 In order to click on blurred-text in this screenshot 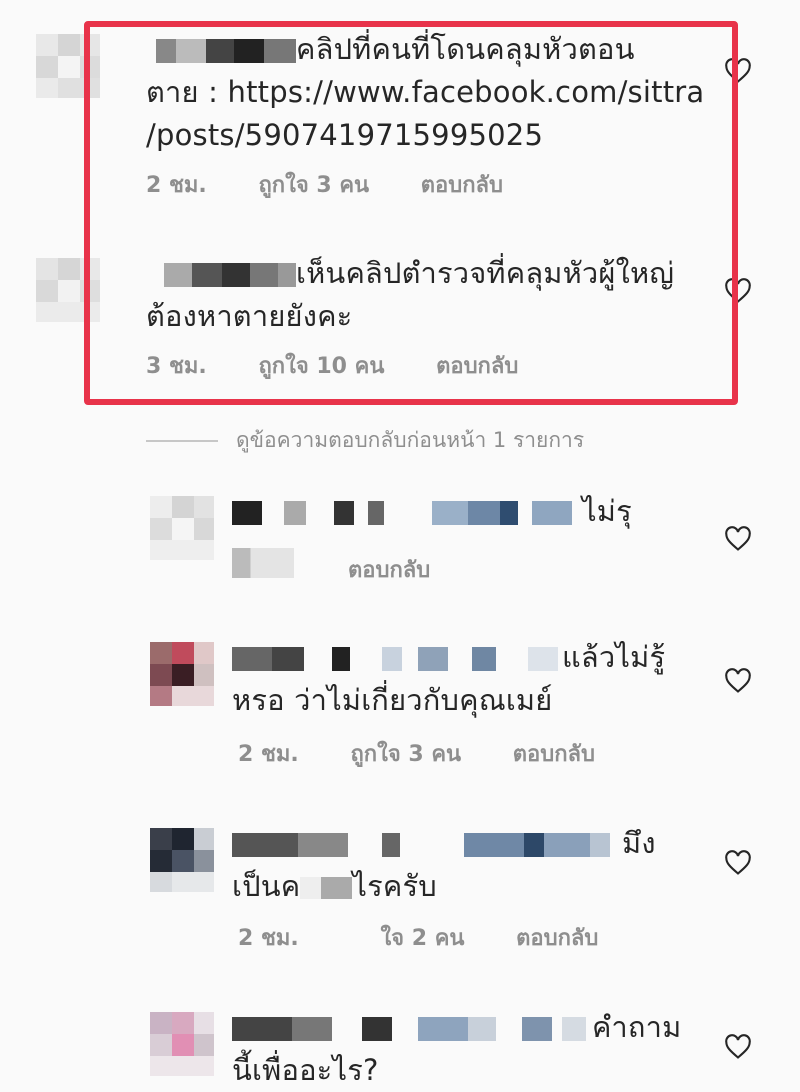, I will do `click(326, 888)`.